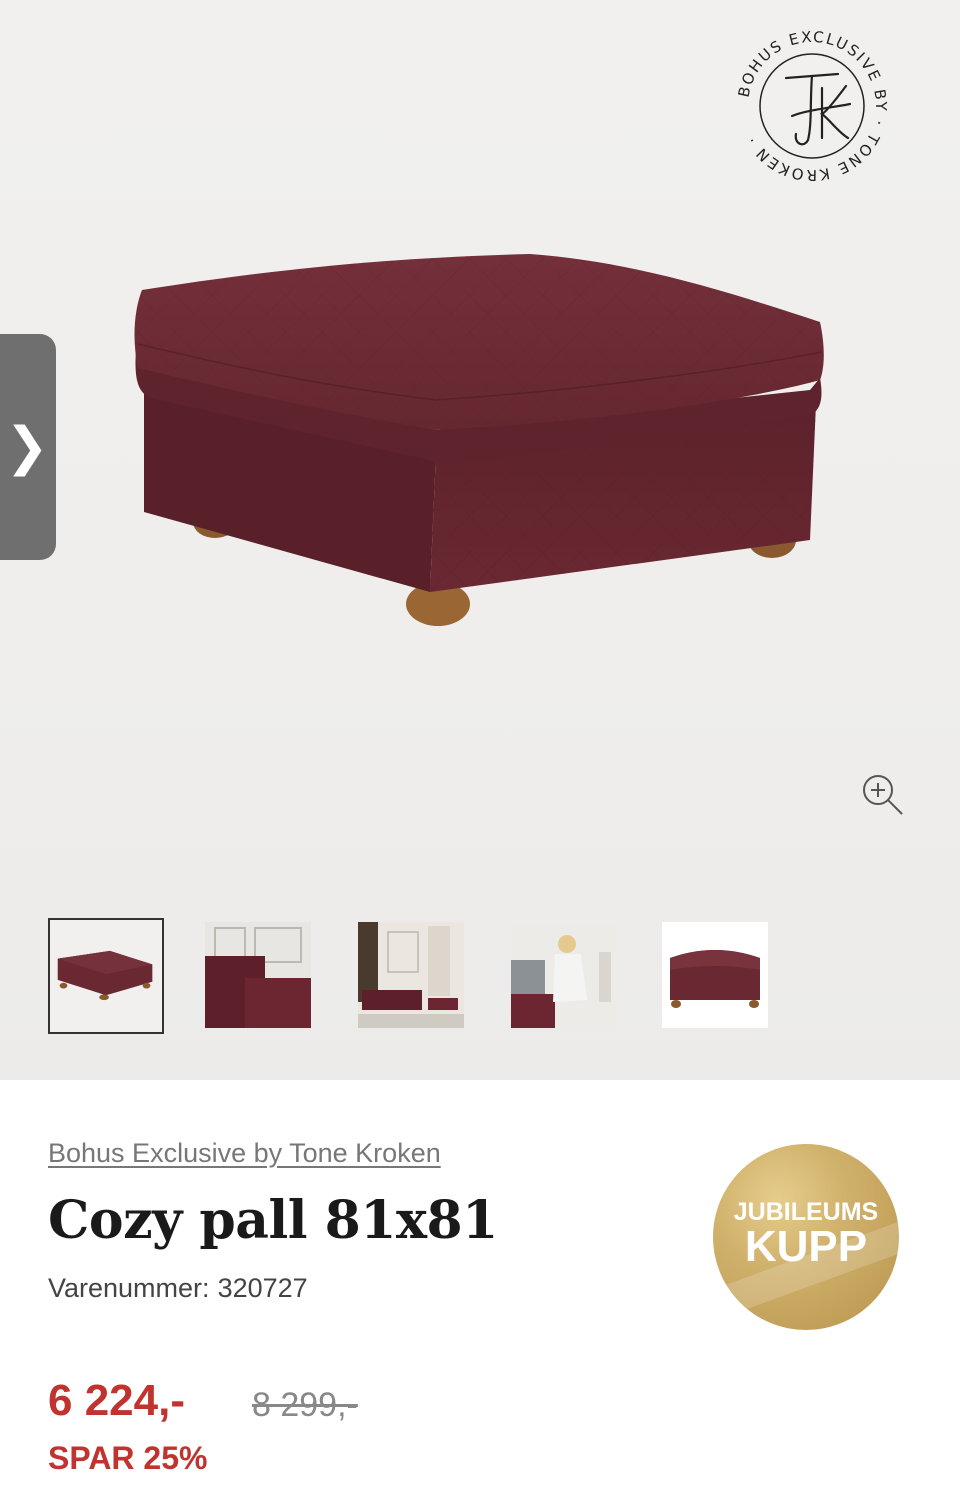 Image resolution: width=960 pixels, height=1499 pixels. I want to click on thumbnail-ottoman-front, so click(715, 975).